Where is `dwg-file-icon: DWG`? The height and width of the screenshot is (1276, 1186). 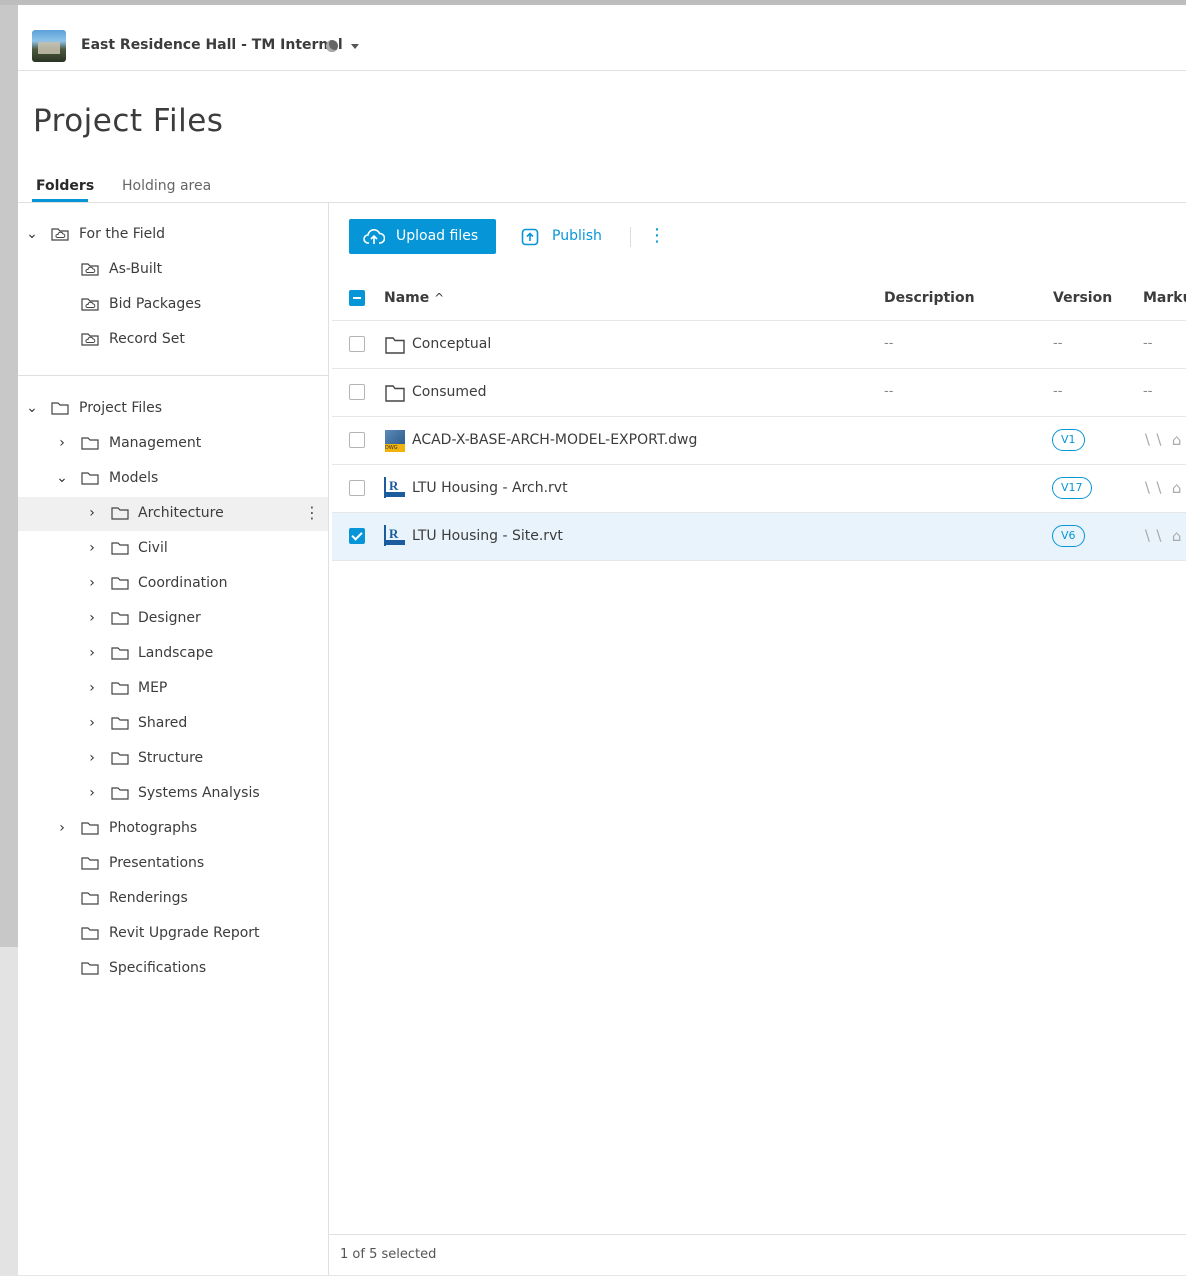
dwg-file-icon: DWG is located at coordinates (395, 441).